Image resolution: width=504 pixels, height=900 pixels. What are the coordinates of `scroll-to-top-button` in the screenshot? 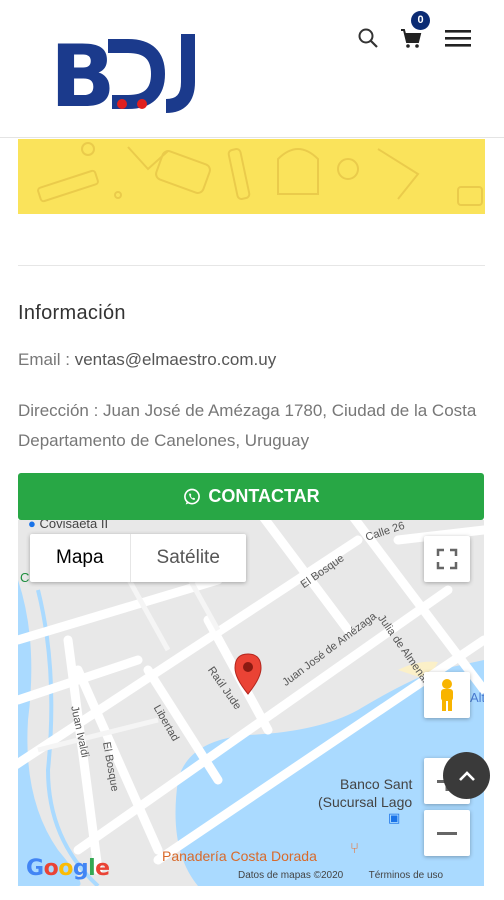 It's located at (466, 775).